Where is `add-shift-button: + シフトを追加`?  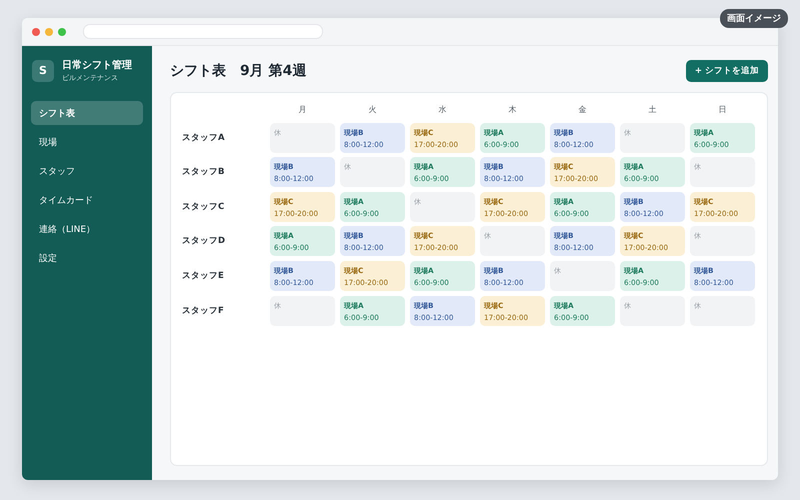
add-shift-button: + シフトを追加 is located at coordinates (727, 71).